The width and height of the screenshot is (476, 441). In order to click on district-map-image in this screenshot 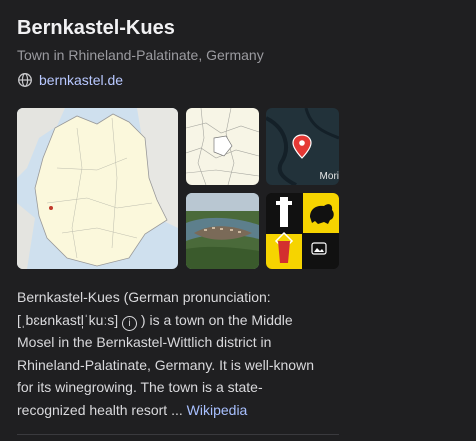, I will do `click(222, 146)`.